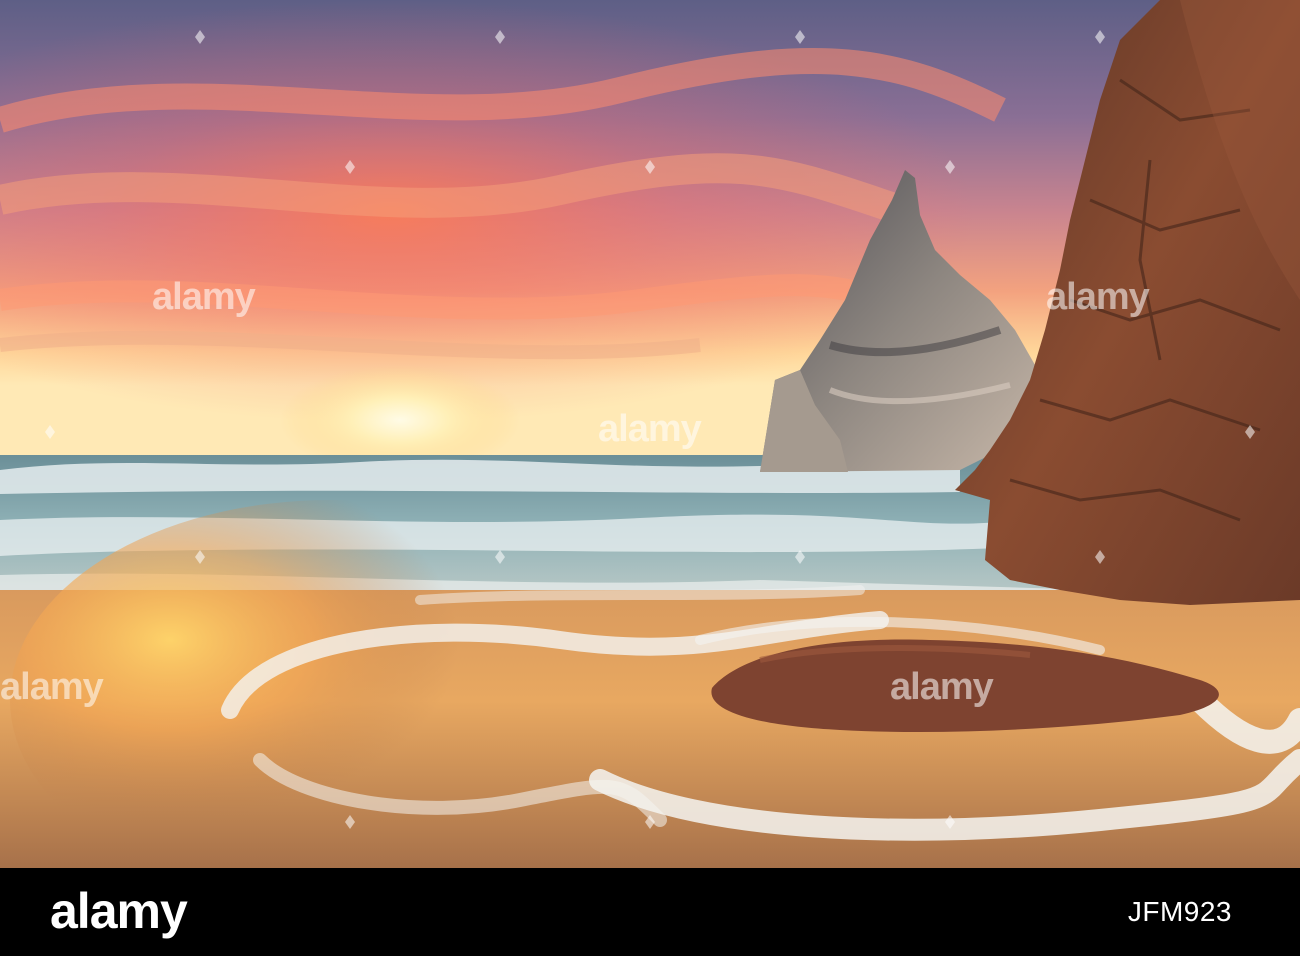  Describe the element at coordinates (119, 911) in the screenshot. I see `brand-logo: alamy` at that location.